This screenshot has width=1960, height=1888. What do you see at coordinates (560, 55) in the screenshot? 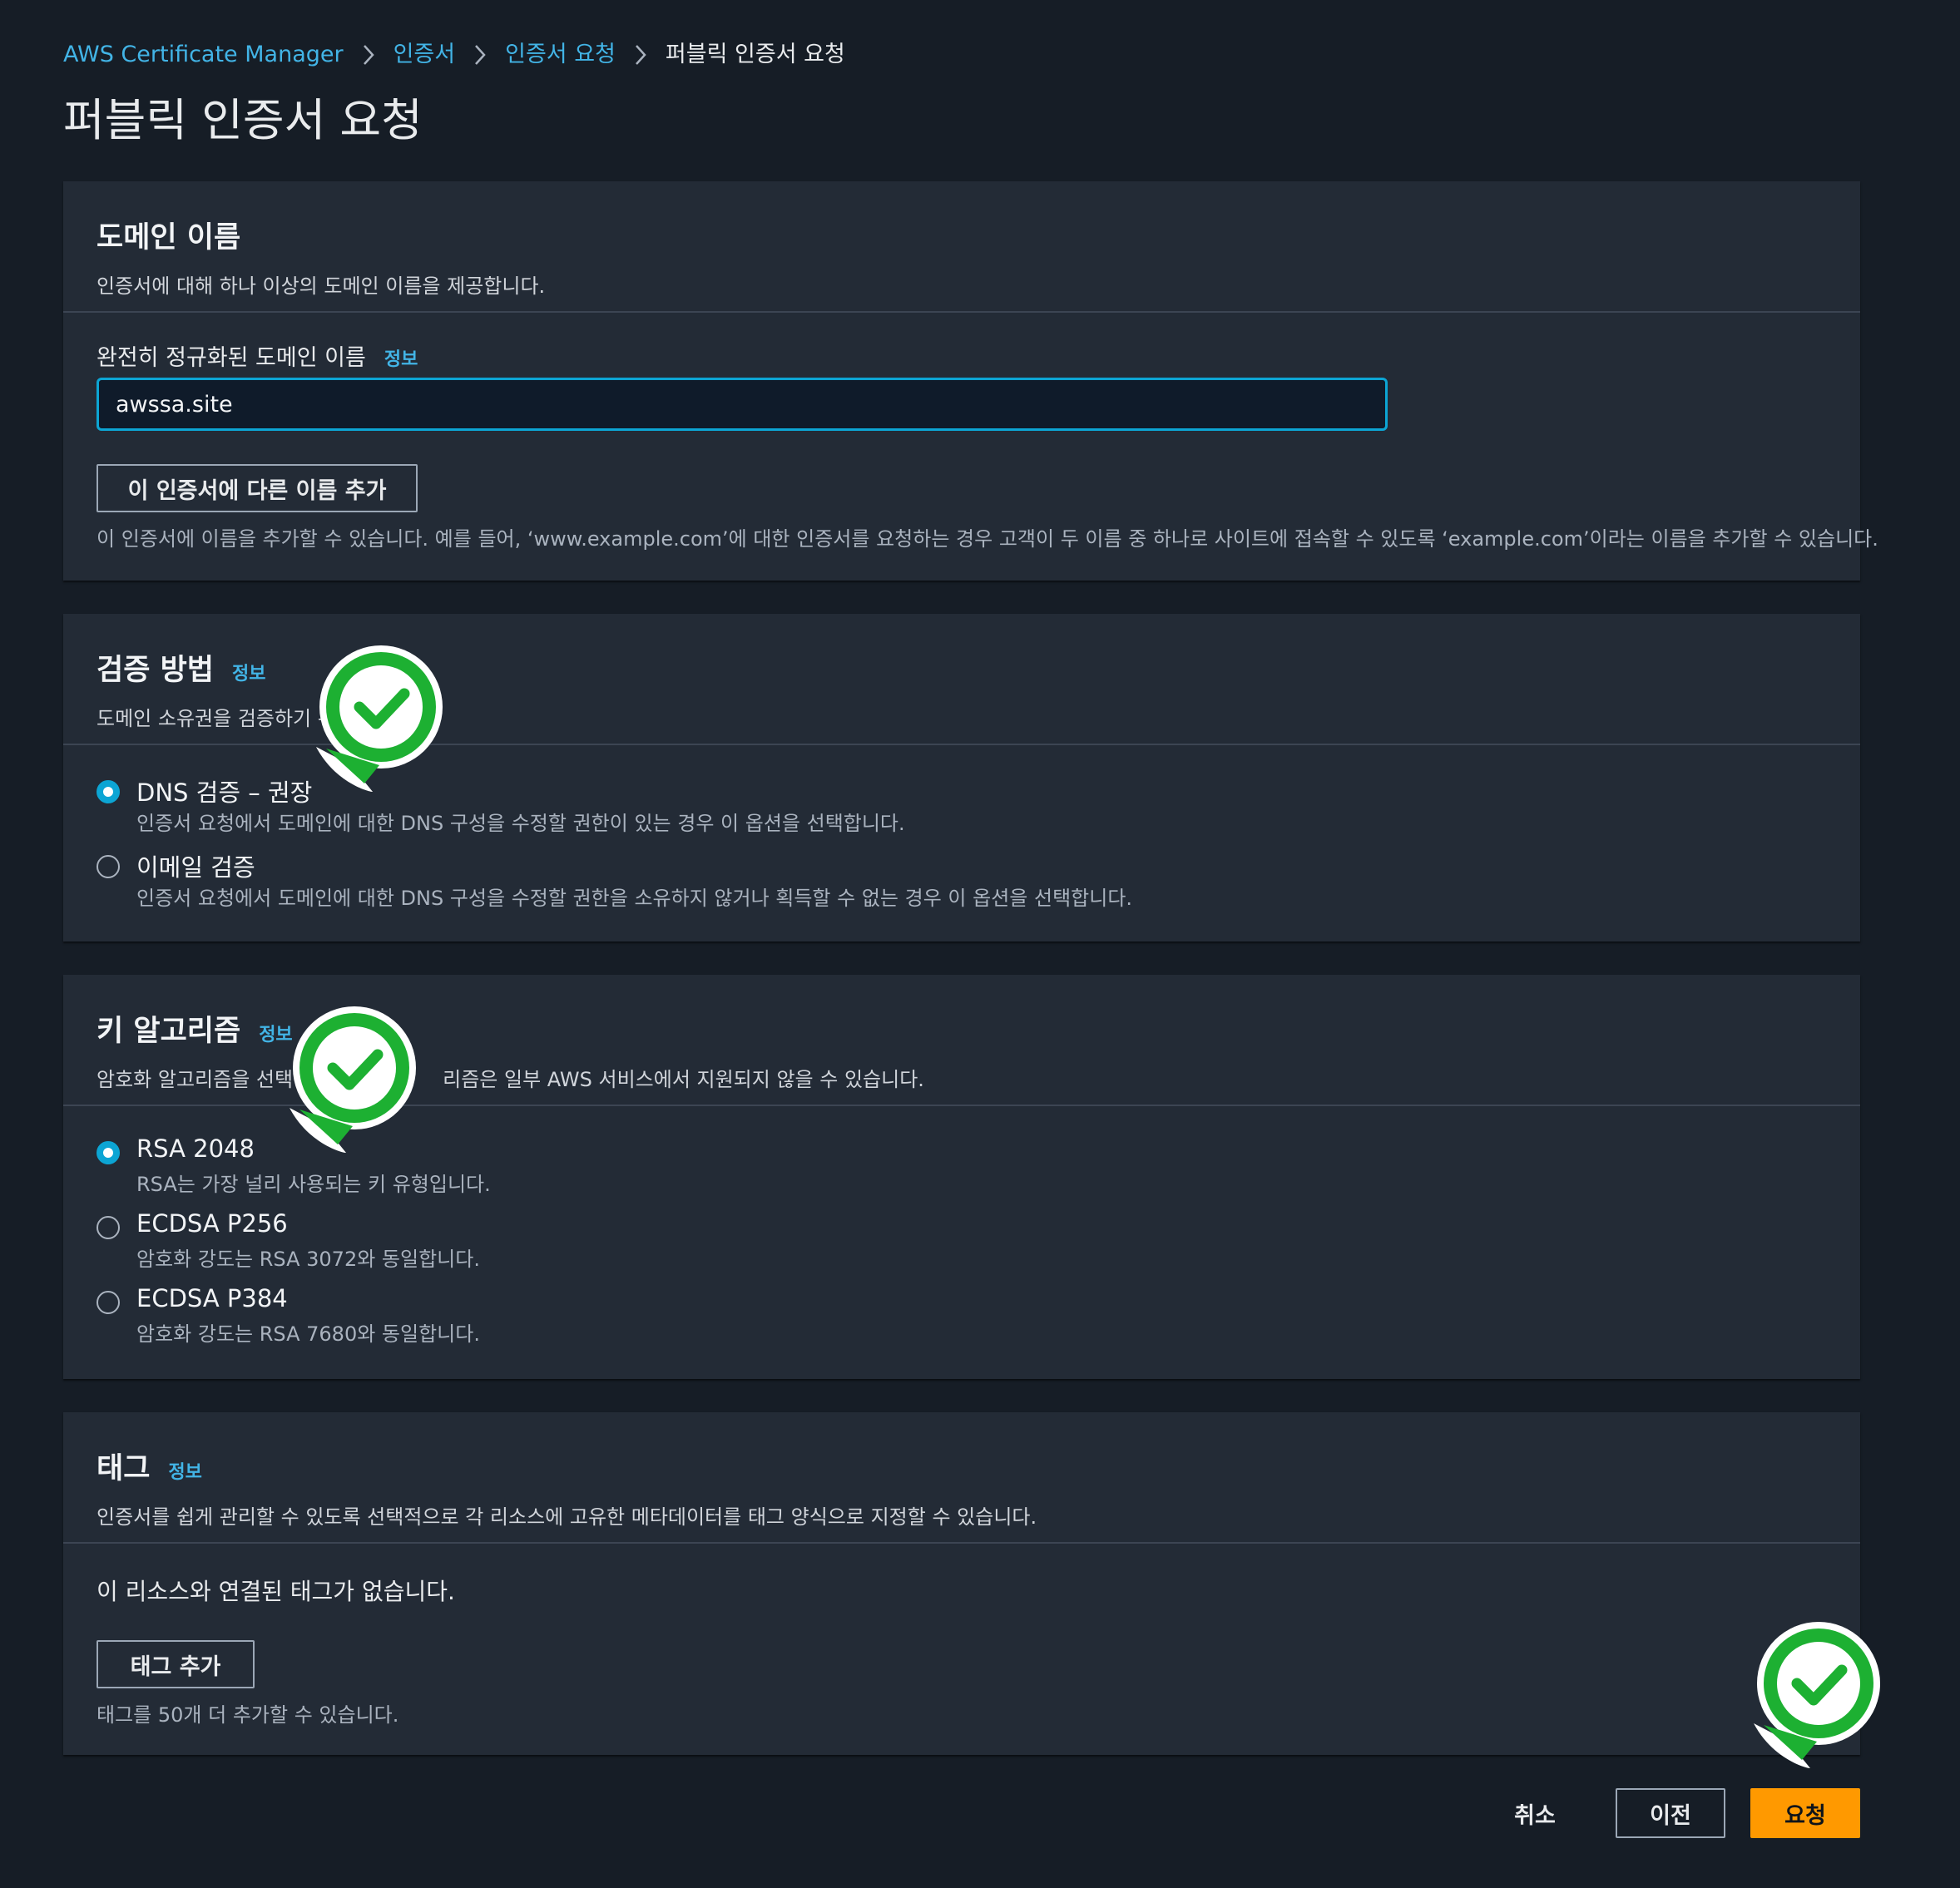
I see `breadcrumb-link-request: 인증서 요청` at bounding box center [560, 55].